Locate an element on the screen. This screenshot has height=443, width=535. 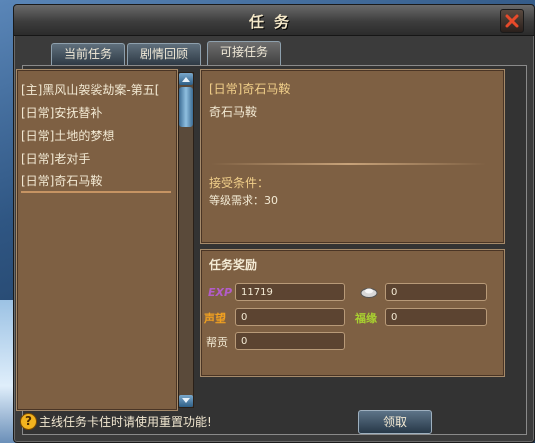
tab-available-quests: 可接任务 is located at coordinates (244, 53).